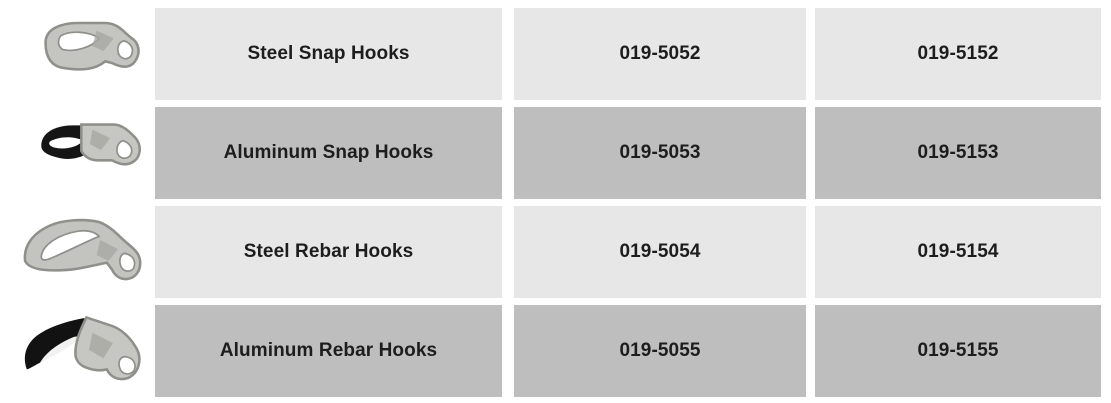  Describe the element at coordinates (958, 153) in the screenshot. I see `part-number-cell: 019-5153` at that location.